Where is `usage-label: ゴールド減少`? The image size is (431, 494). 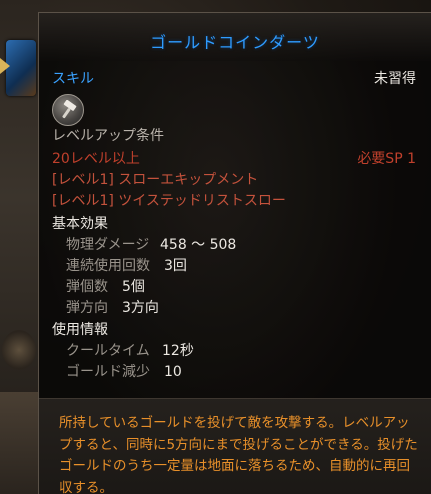
usage-label: ゴールド減少 is located at coordinates (108, 372).